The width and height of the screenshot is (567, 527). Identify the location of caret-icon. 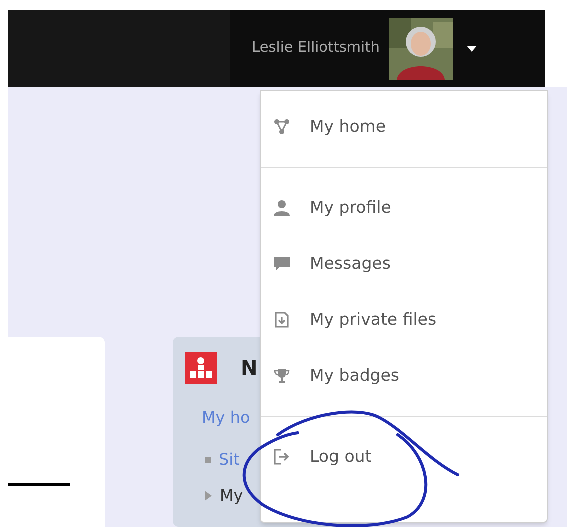
(471, 49).